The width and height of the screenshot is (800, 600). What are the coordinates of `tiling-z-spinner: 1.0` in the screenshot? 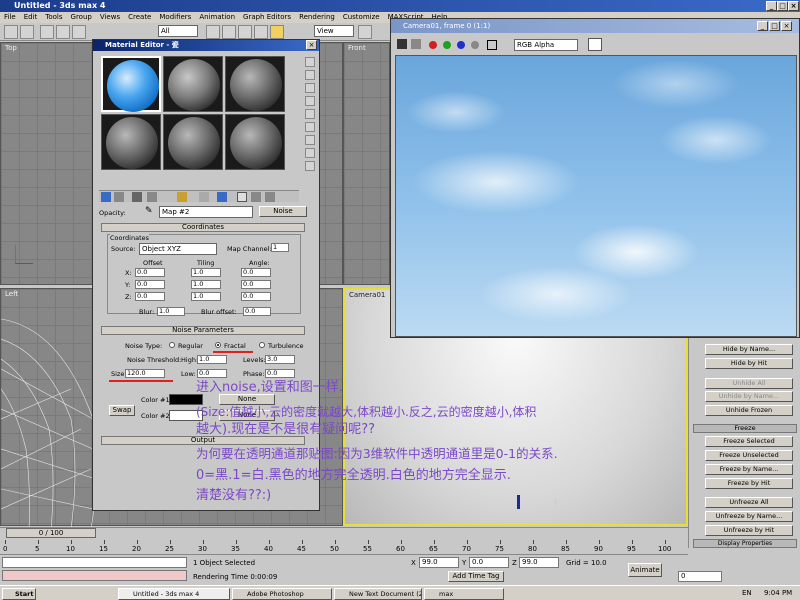 It's located at (206, 296).